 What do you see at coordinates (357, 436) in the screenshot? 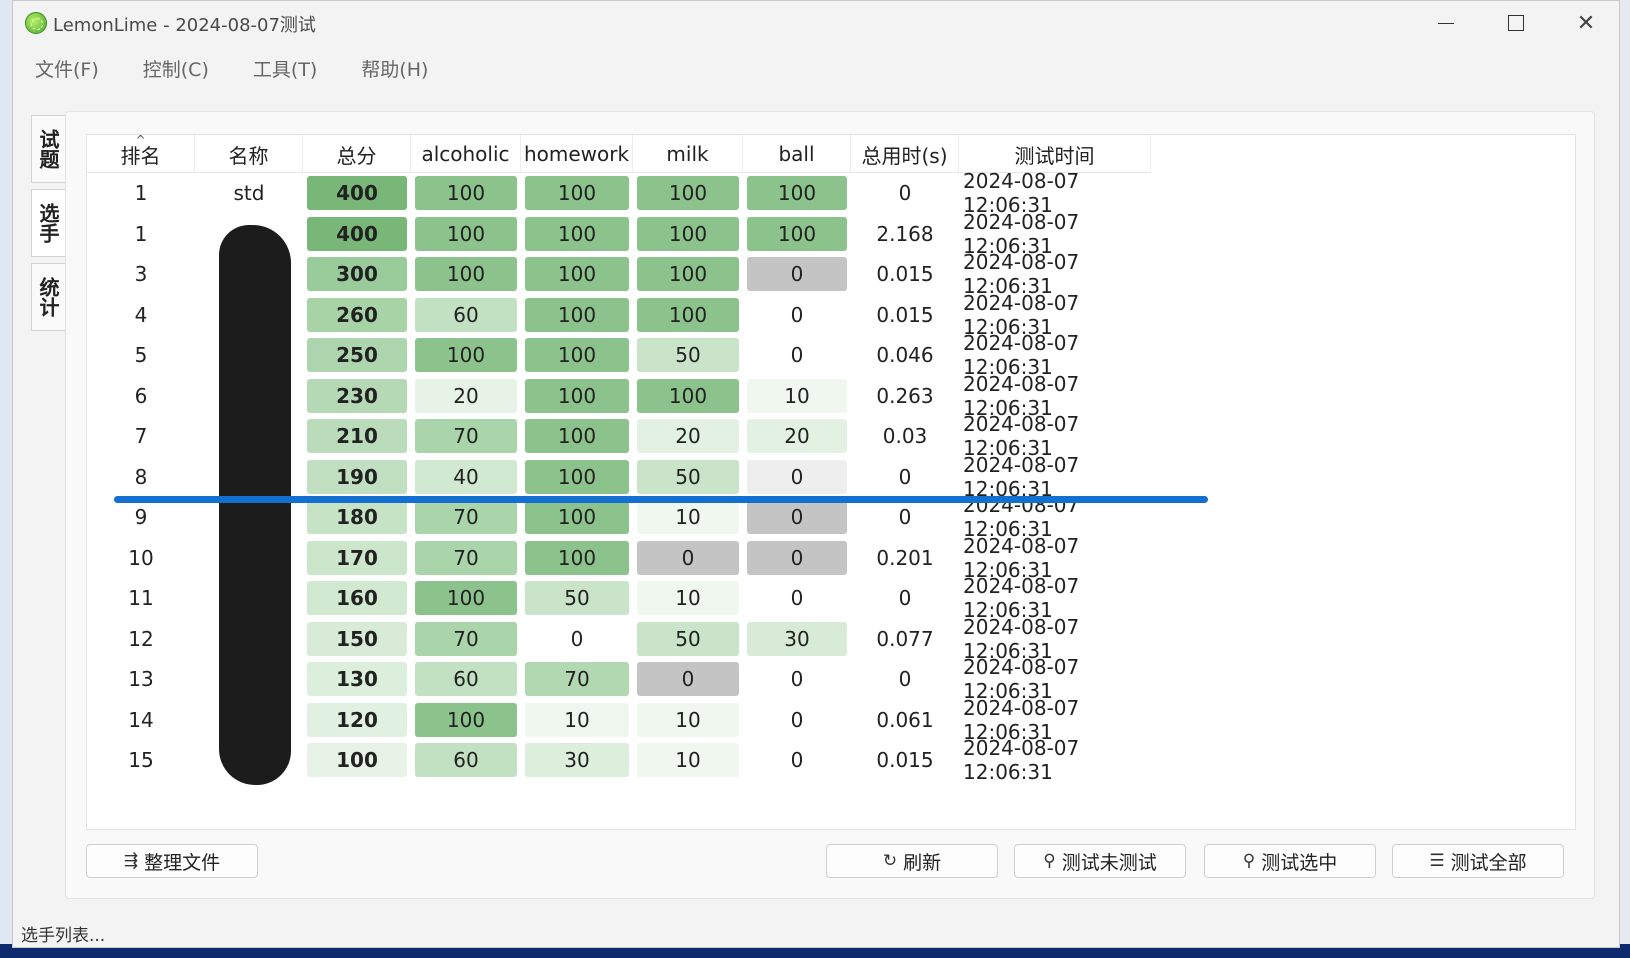
I see `table-cell: 210` at bounding box center [357, 436].